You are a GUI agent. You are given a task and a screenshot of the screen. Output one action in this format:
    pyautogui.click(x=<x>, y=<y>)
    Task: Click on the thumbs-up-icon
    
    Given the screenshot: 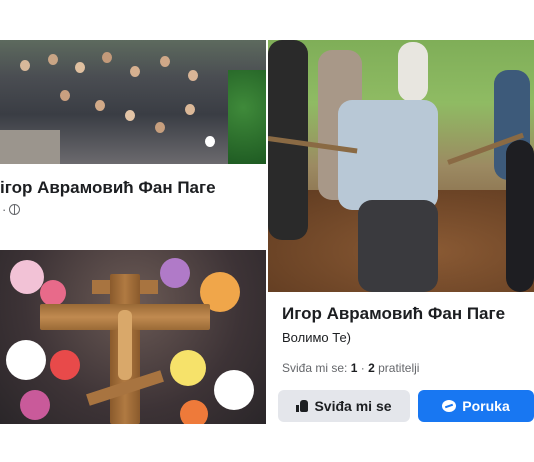 What is the action you would take?
    pyautogui.click(x=302, y=406)
    